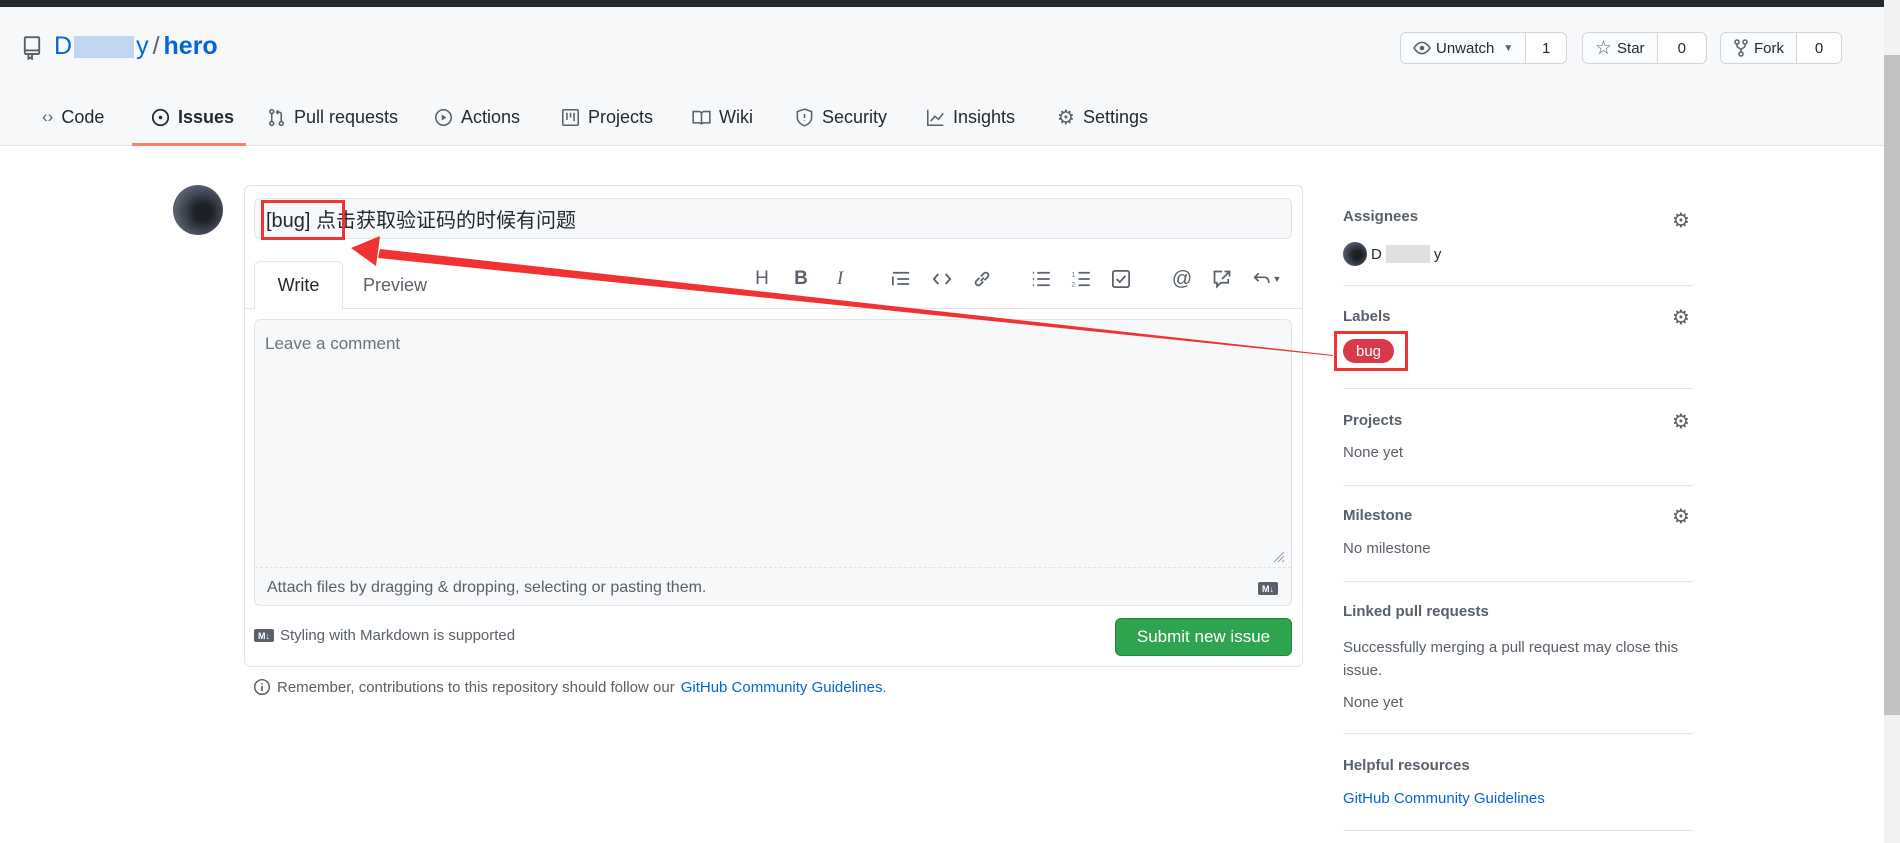 The width and height of the screenshot is (1900, 843). Describe the element at coordinates (1115, 116) in the screenshot. I see `tab-label: Settings` at that location.